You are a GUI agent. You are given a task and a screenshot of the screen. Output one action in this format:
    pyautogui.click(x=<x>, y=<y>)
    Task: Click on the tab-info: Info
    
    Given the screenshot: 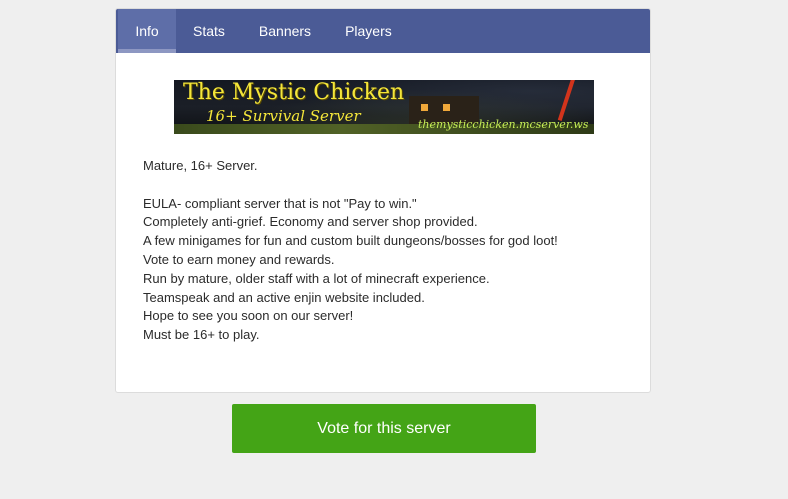 What is the action you would take?
    pyautogui.click(x=147, y=31)
    